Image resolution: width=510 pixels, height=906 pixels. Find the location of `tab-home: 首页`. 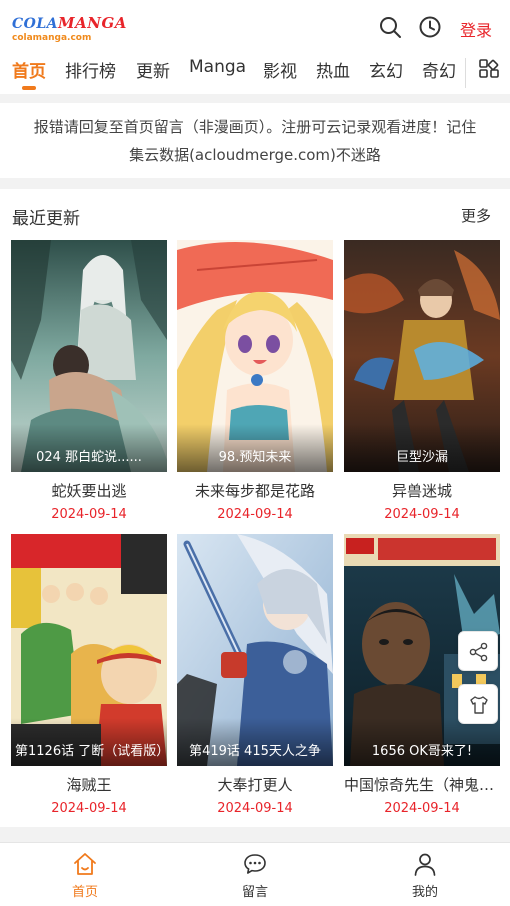

tab-home: 首页 is located at coordinates (29, 69).